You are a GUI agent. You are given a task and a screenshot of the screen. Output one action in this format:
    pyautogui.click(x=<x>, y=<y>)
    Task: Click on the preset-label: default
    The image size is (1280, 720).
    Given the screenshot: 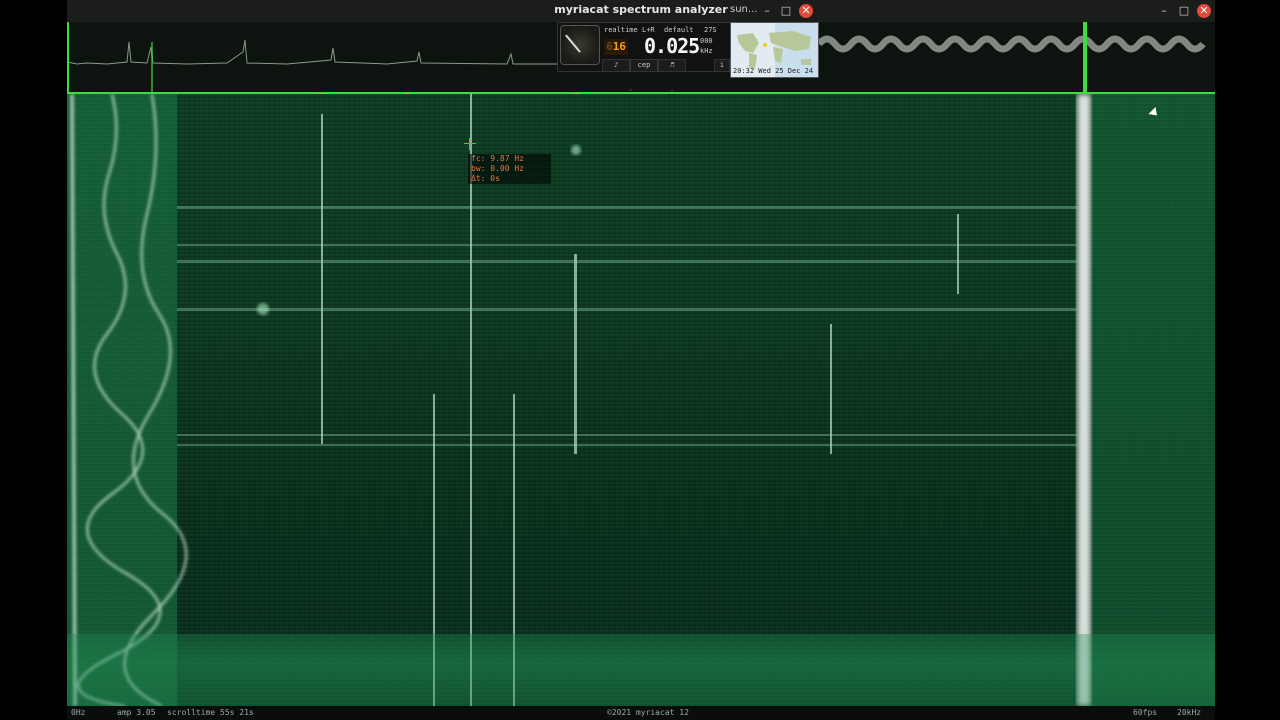 What is the action you would take?
    pyautogui.click(x=679, y=30)
    